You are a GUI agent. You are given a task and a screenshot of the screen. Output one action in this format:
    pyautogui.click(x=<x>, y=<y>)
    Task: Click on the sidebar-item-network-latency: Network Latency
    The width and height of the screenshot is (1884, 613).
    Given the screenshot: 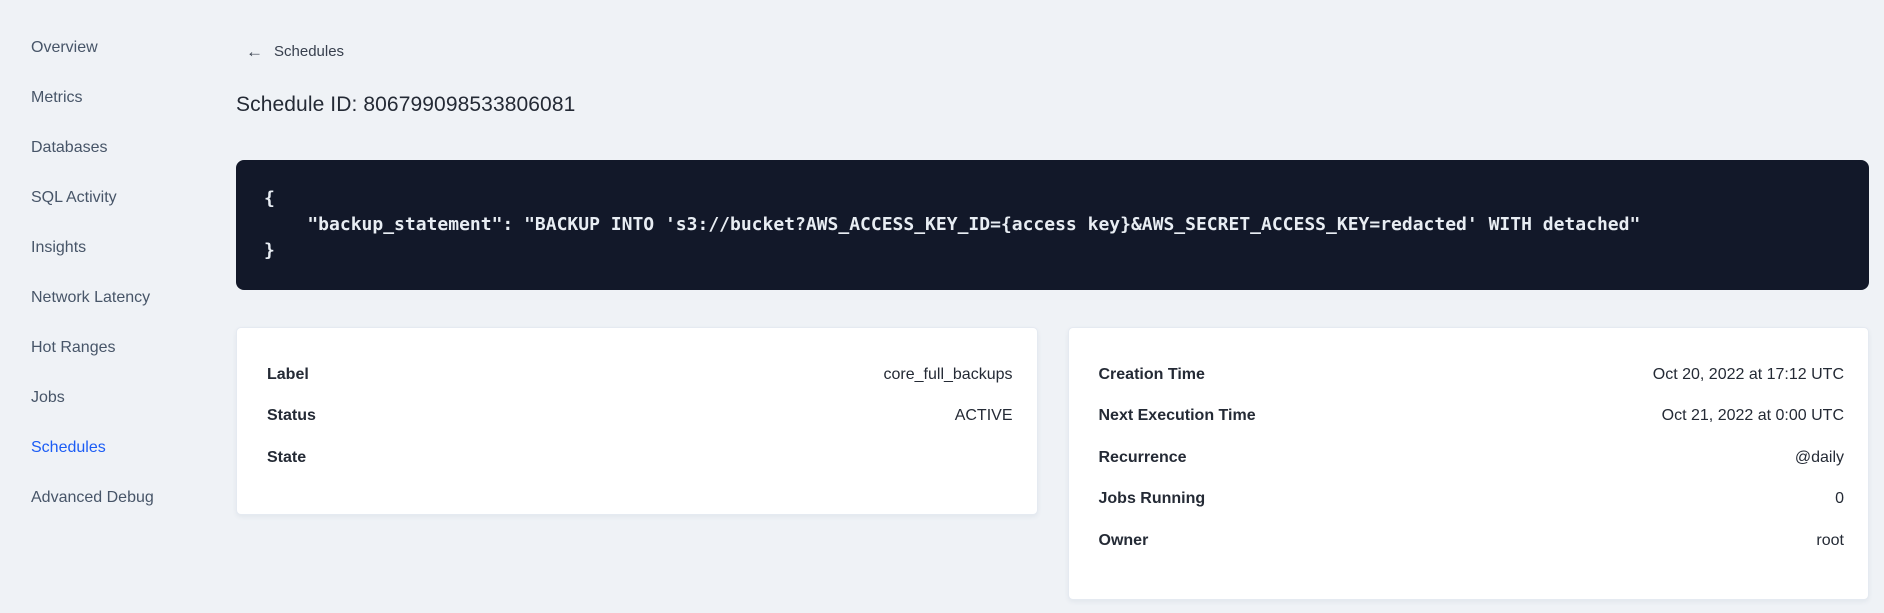 What is the action you would take?
    pyautogui.click(x=118, y=298)
    